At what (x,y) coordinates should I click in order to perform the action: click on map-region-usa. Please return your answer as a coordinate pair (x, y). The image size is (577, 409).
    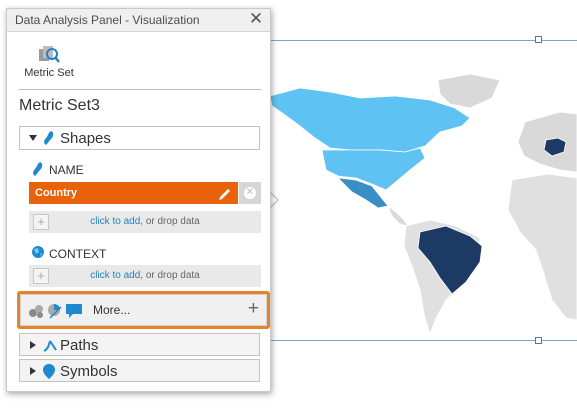
    Looking at the image, I should click on (373, 169).